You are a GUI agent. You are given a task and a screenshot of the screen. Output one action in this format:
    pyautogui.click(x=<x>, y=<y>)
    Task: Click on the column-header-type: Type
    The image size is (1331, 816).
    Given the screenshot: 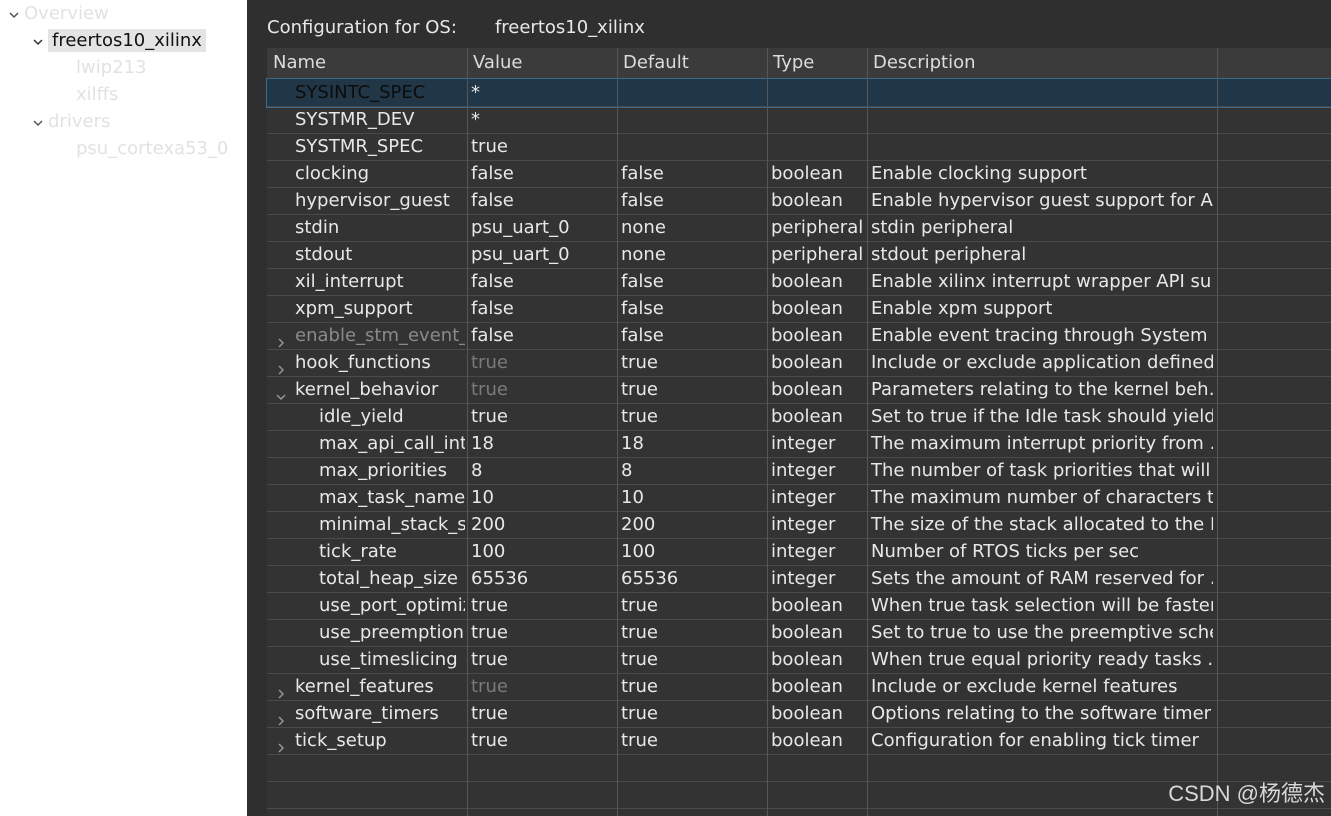 What is the action you would take?
    pyautogui.click(x=793, y=63)
    